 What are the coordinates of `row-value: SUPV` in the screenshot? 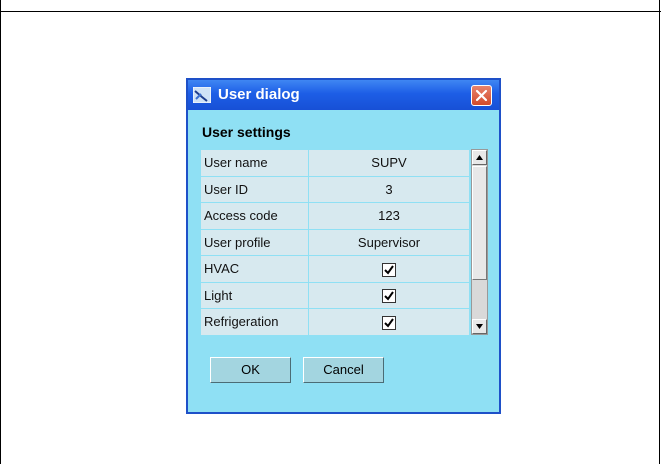 It's located at (389, 163).